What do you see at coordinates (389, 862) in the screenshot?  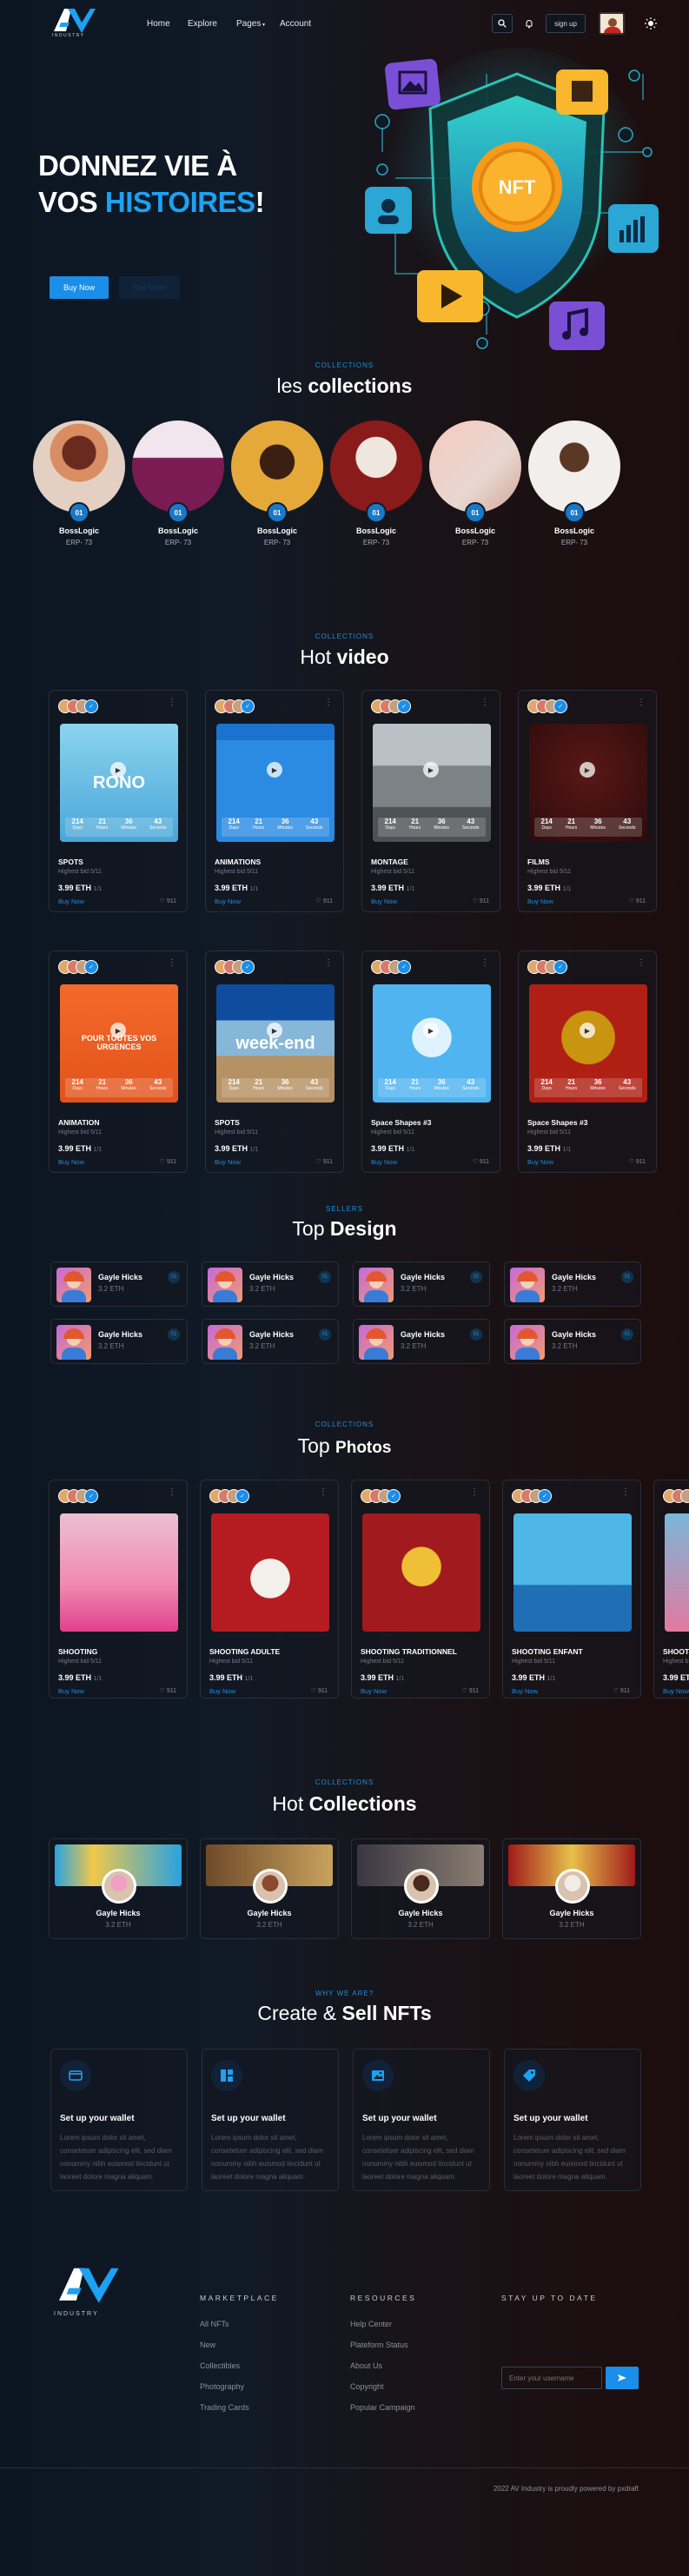 I see `nft-title: MONTAGE` at bounding box center [389, 862].